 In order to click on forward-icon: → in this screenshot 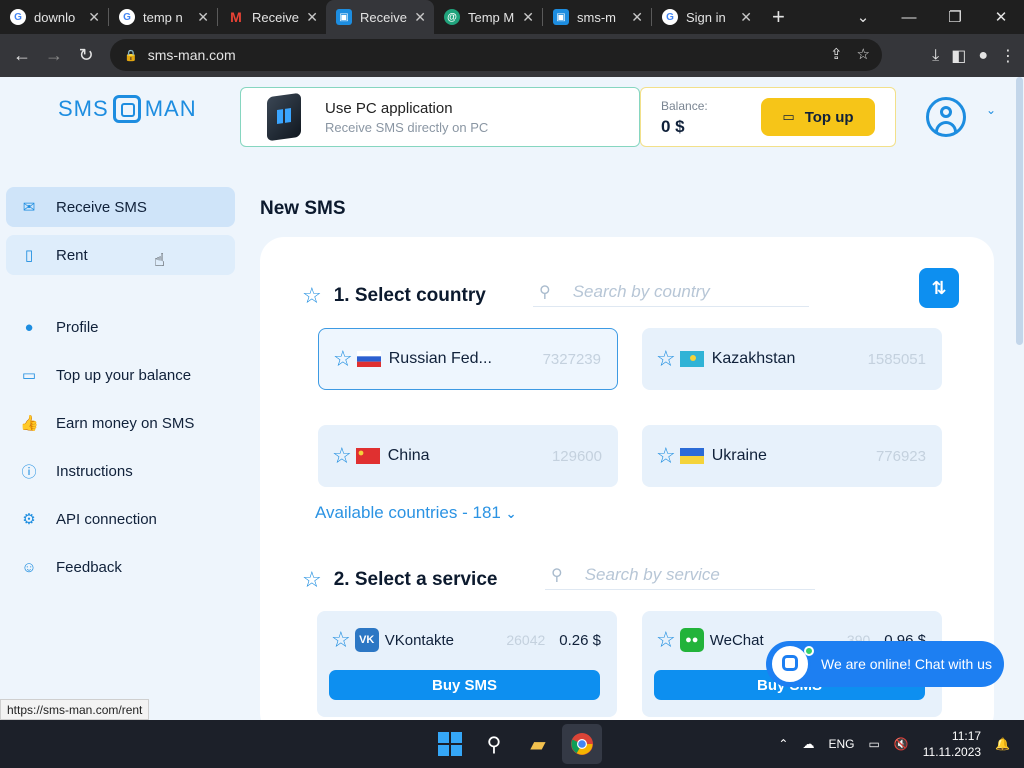, I will do `click(54, 55)`.